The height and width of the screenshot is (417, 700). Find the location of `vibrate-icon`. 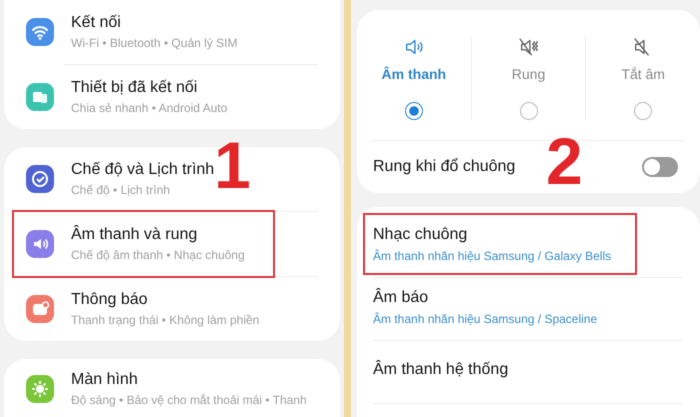

vibrate-icon is located at coordinates (529, 47).